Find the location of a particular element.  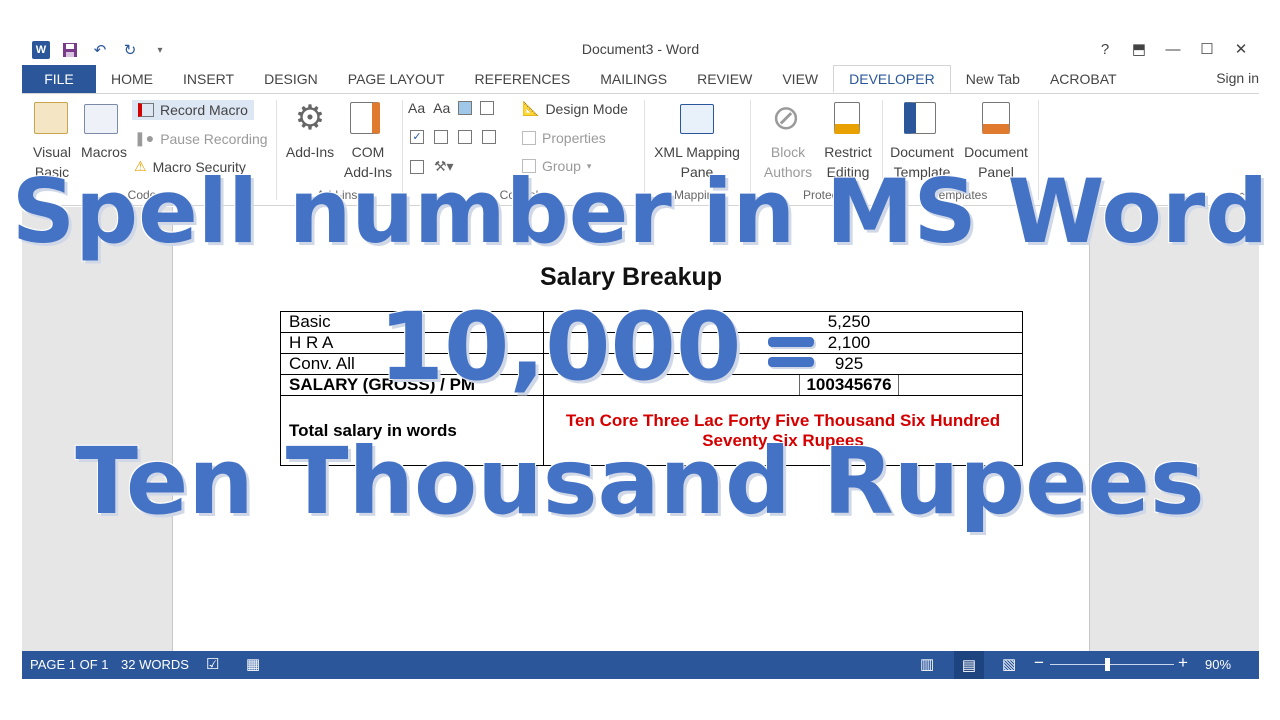

properties-button: Properties is located at coordinates (564, 138).